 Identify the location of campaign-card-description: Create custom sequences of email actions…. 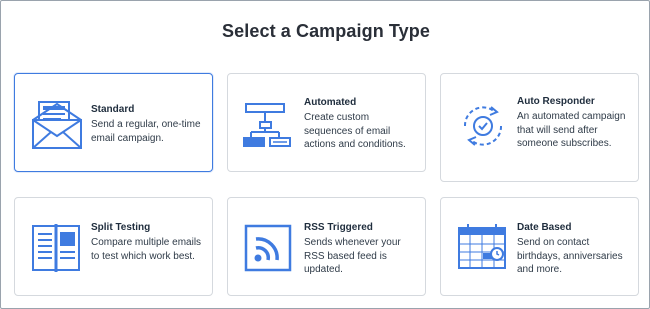
(355, 131).